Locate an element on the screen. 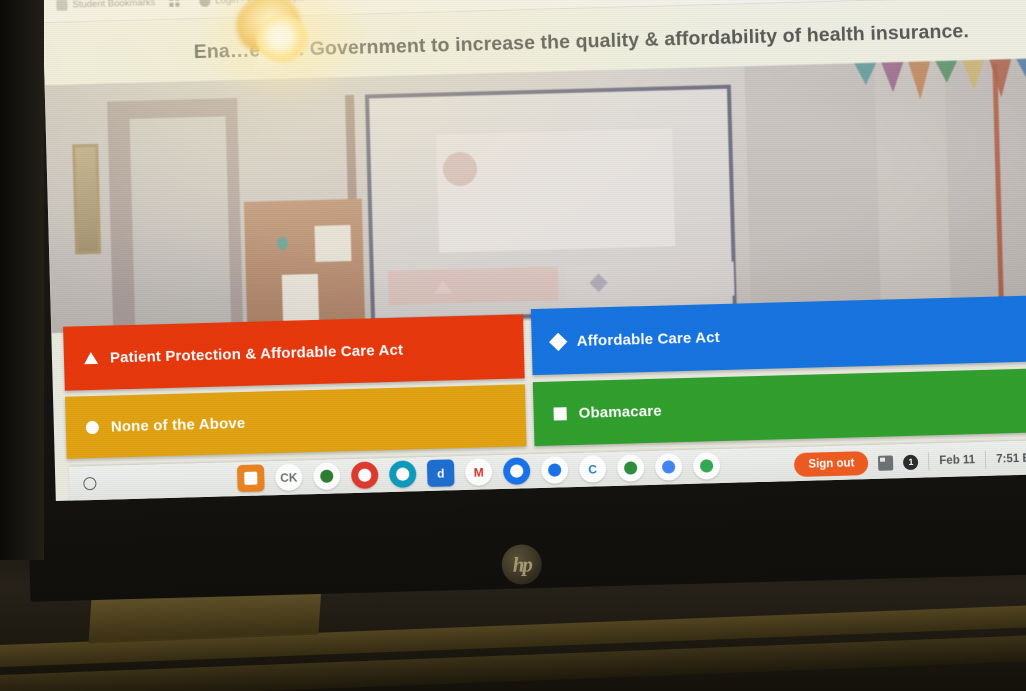 Image resolution: width=1026 pixels, height=691 pixels. office-app-icon is located at coordinates (402, 474).